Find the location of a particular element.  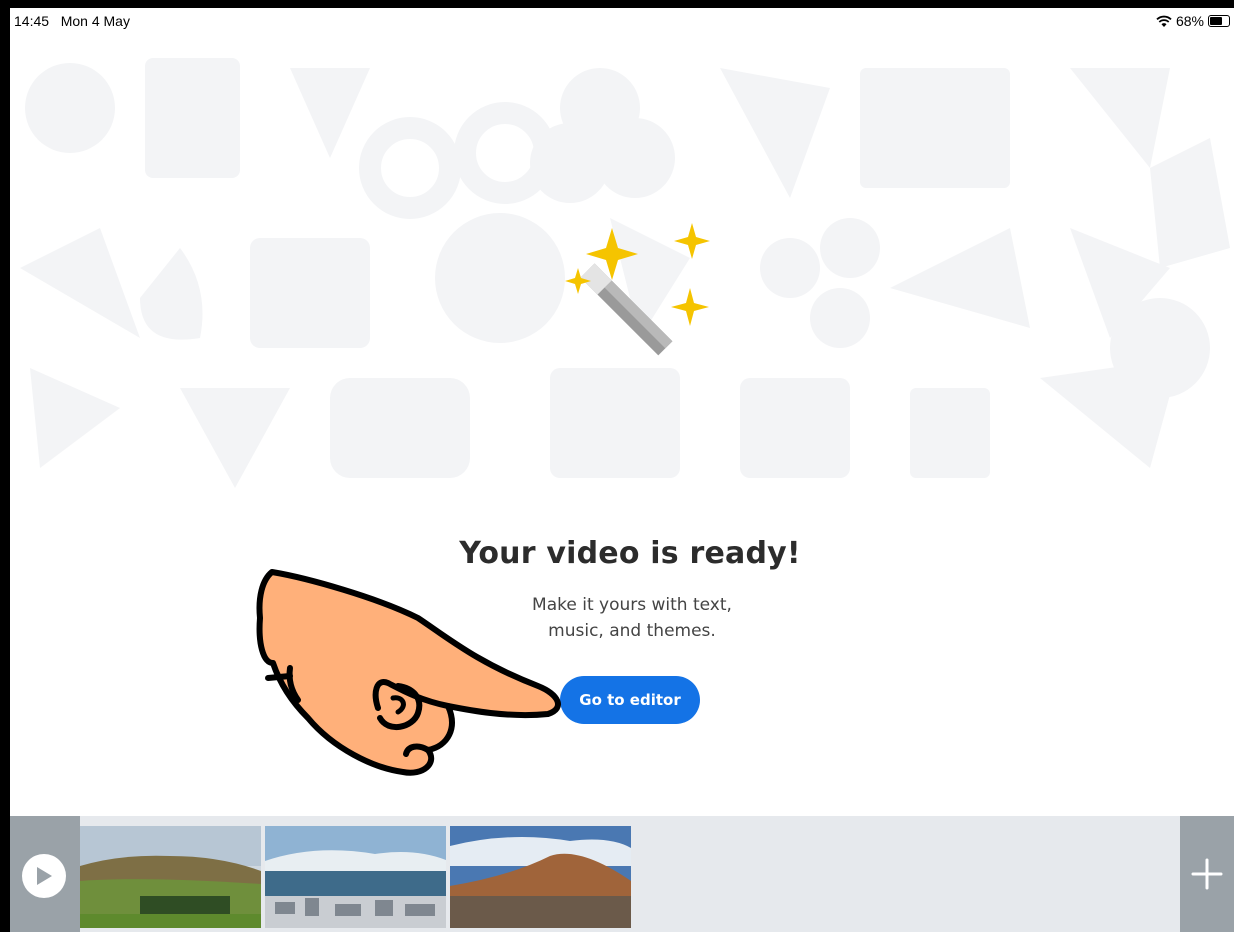

status-time-text: 14:45 is located at coordinates (32, 21).